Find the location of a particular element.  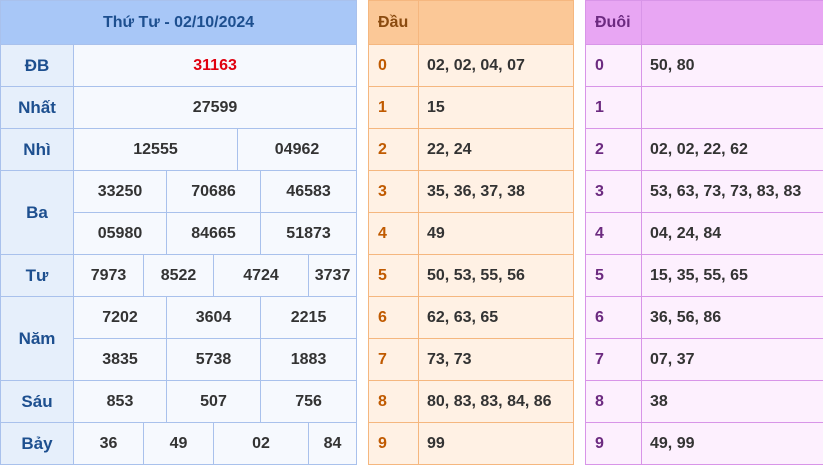

tail-values: 49, 99 is located at coordinates (732, 443).